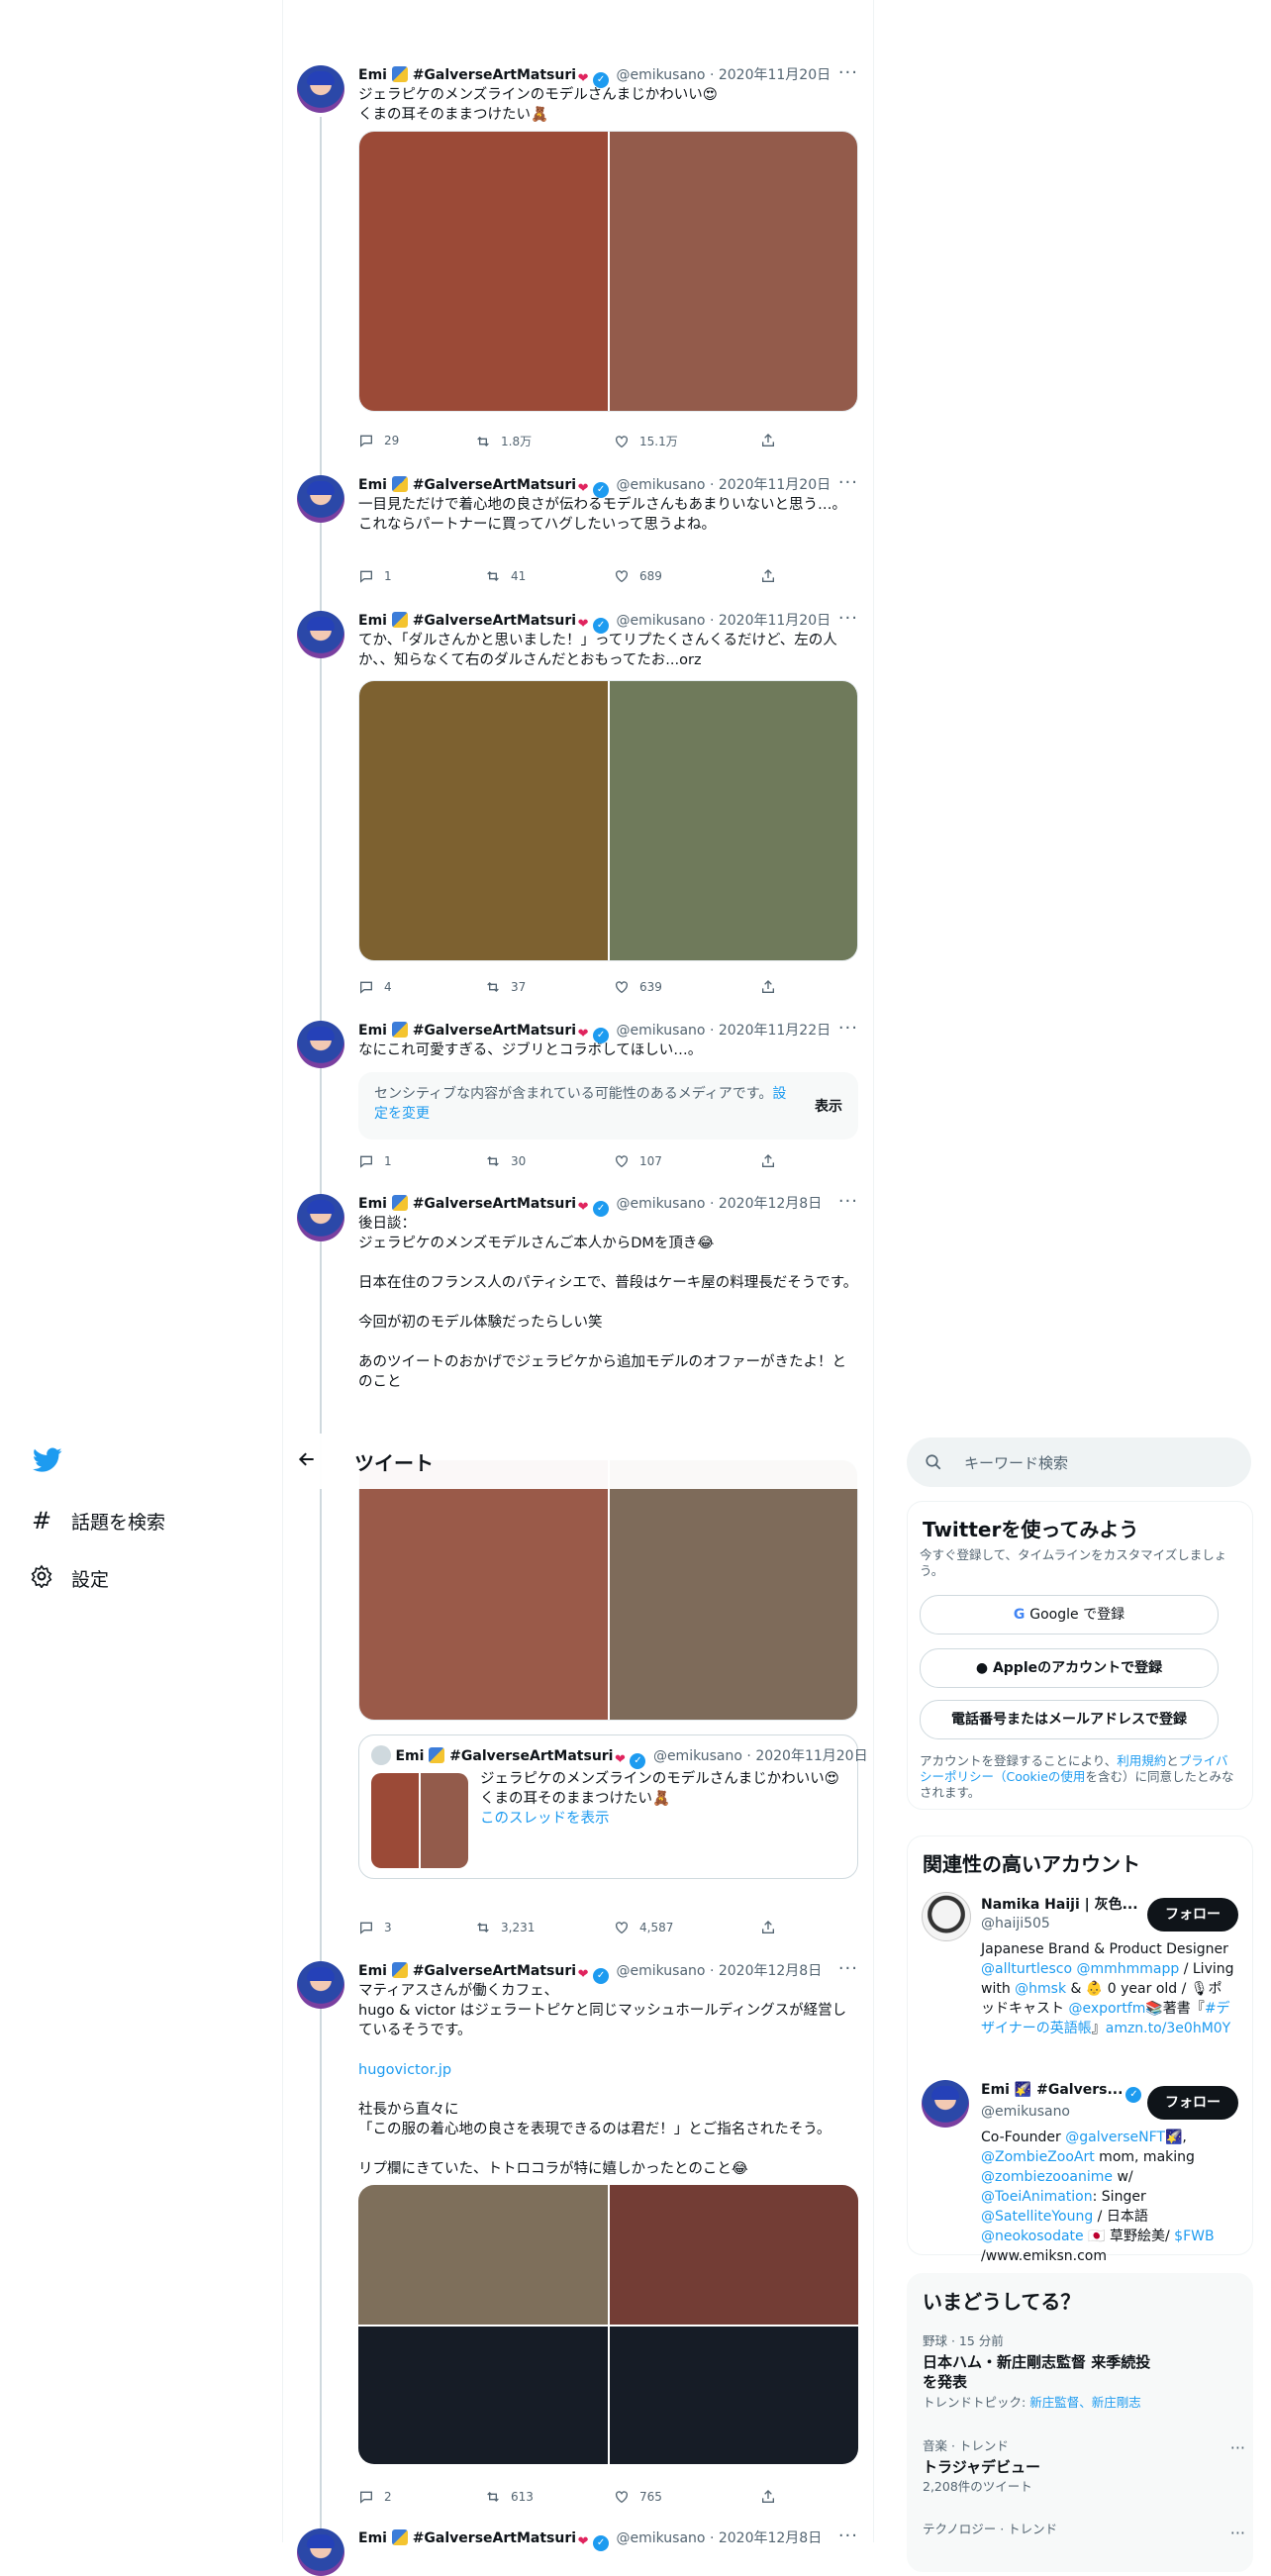  I want to click on show-media-button: 表示, so click(828, 1106).